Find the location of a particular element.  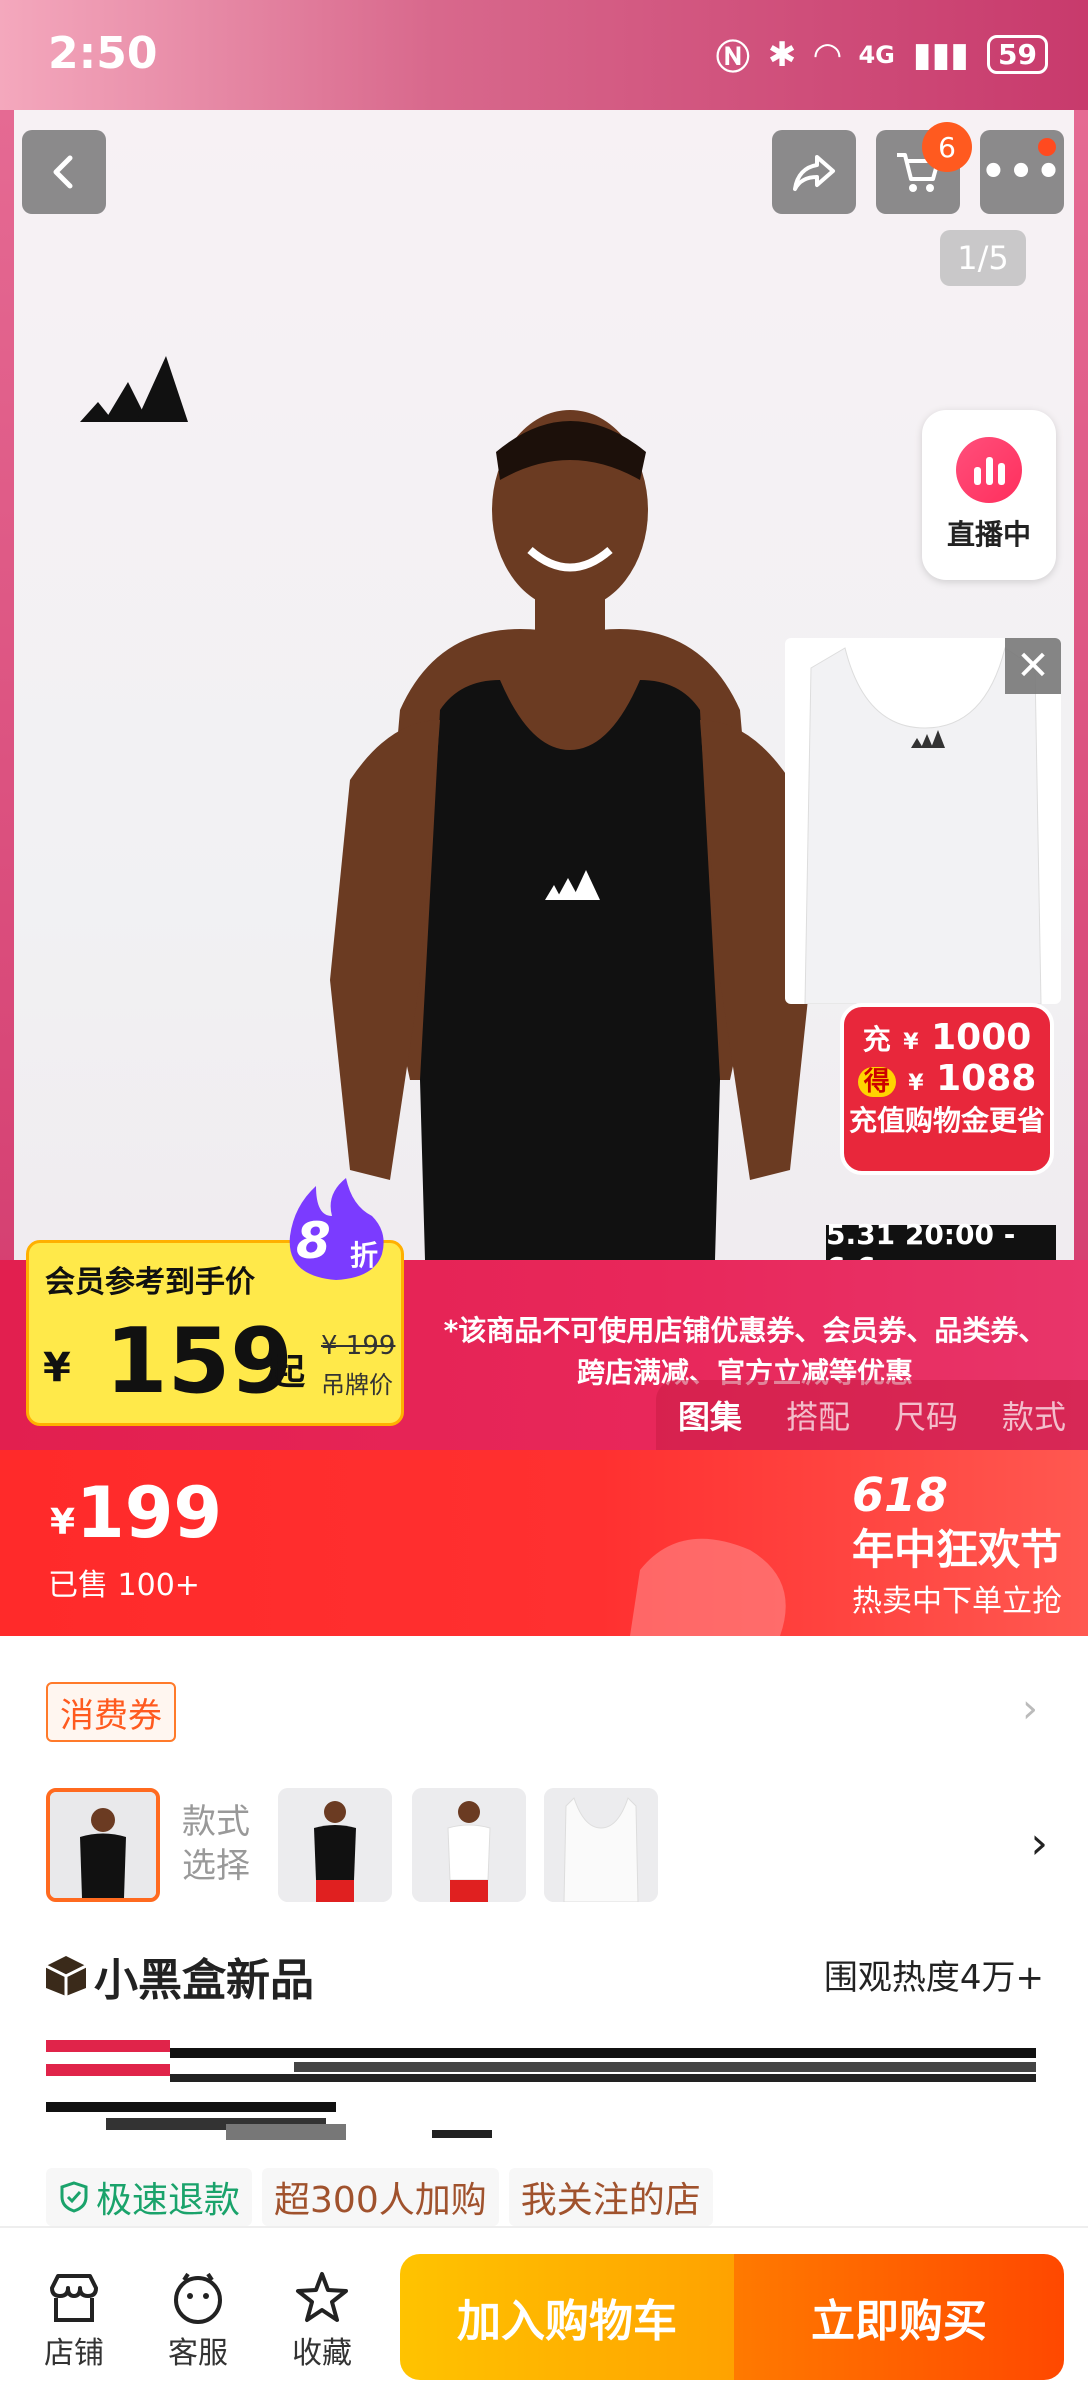

close-icon: ✕ is located at coordinates (1033, 666).